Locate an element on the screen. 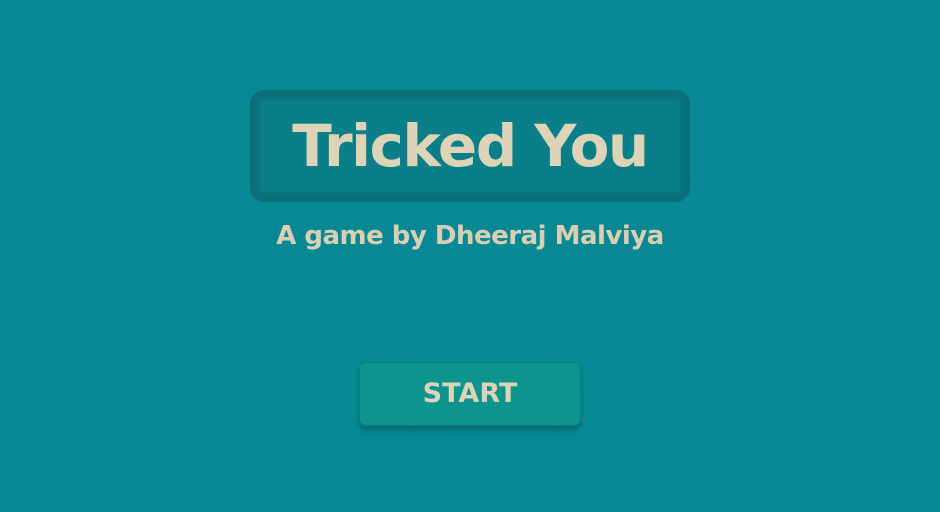 This screenshot has width=940, height=512. title-panel: Tricked You is located at coordinates (470, 146).